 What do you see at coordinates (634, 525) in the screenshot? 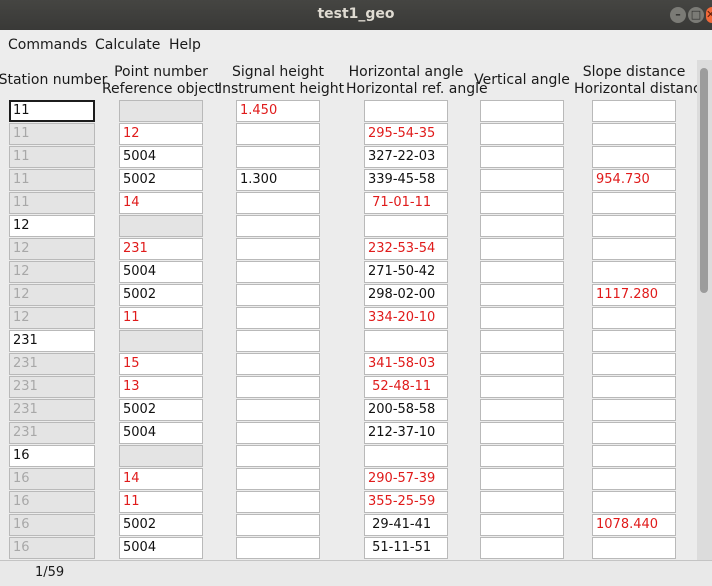
I see `distance-cell: 1078.440` at bounding box center [634, 525].